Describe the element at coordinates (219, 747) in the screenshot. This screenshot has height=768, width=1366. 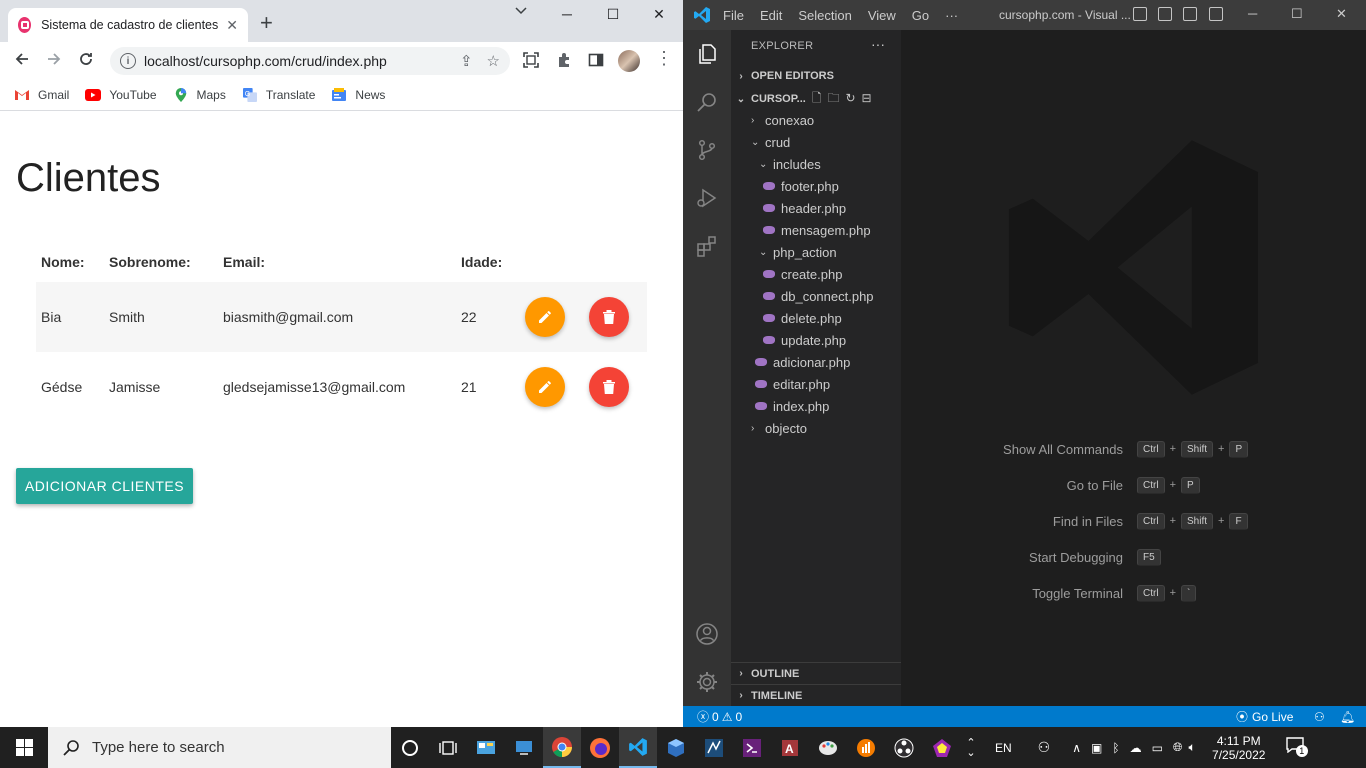
I see `taskbar-search-box: Type here to search` at that location.